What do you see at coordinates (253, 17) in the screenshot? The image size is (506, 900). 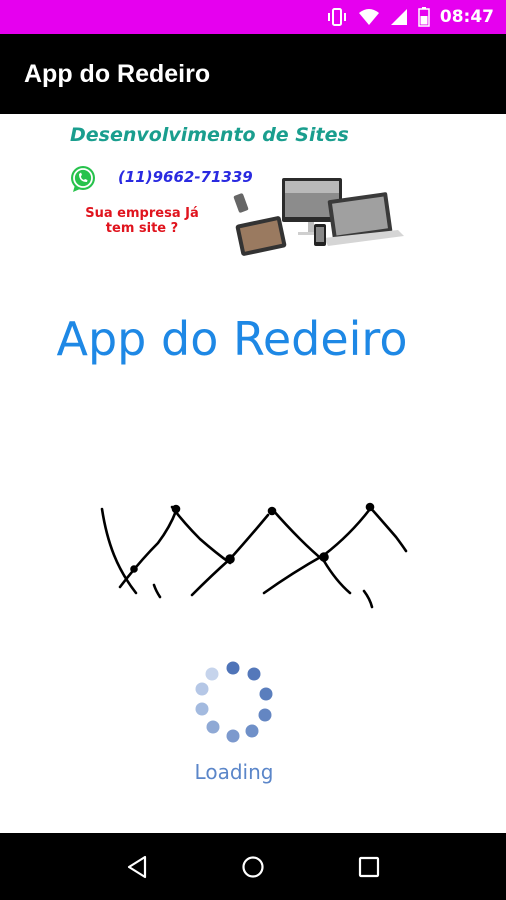 I see `status-bar: 08:47` at bounding box center [253, 17].